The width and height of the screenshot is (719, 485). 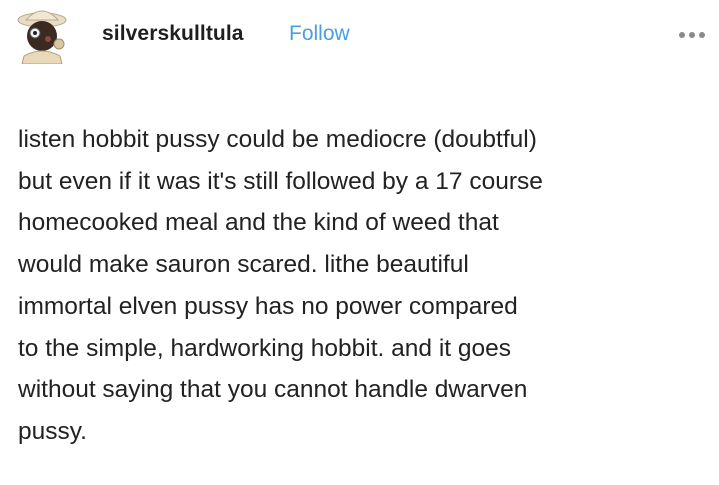 I want to click on avatar-icon, so click(x=41, y=35).